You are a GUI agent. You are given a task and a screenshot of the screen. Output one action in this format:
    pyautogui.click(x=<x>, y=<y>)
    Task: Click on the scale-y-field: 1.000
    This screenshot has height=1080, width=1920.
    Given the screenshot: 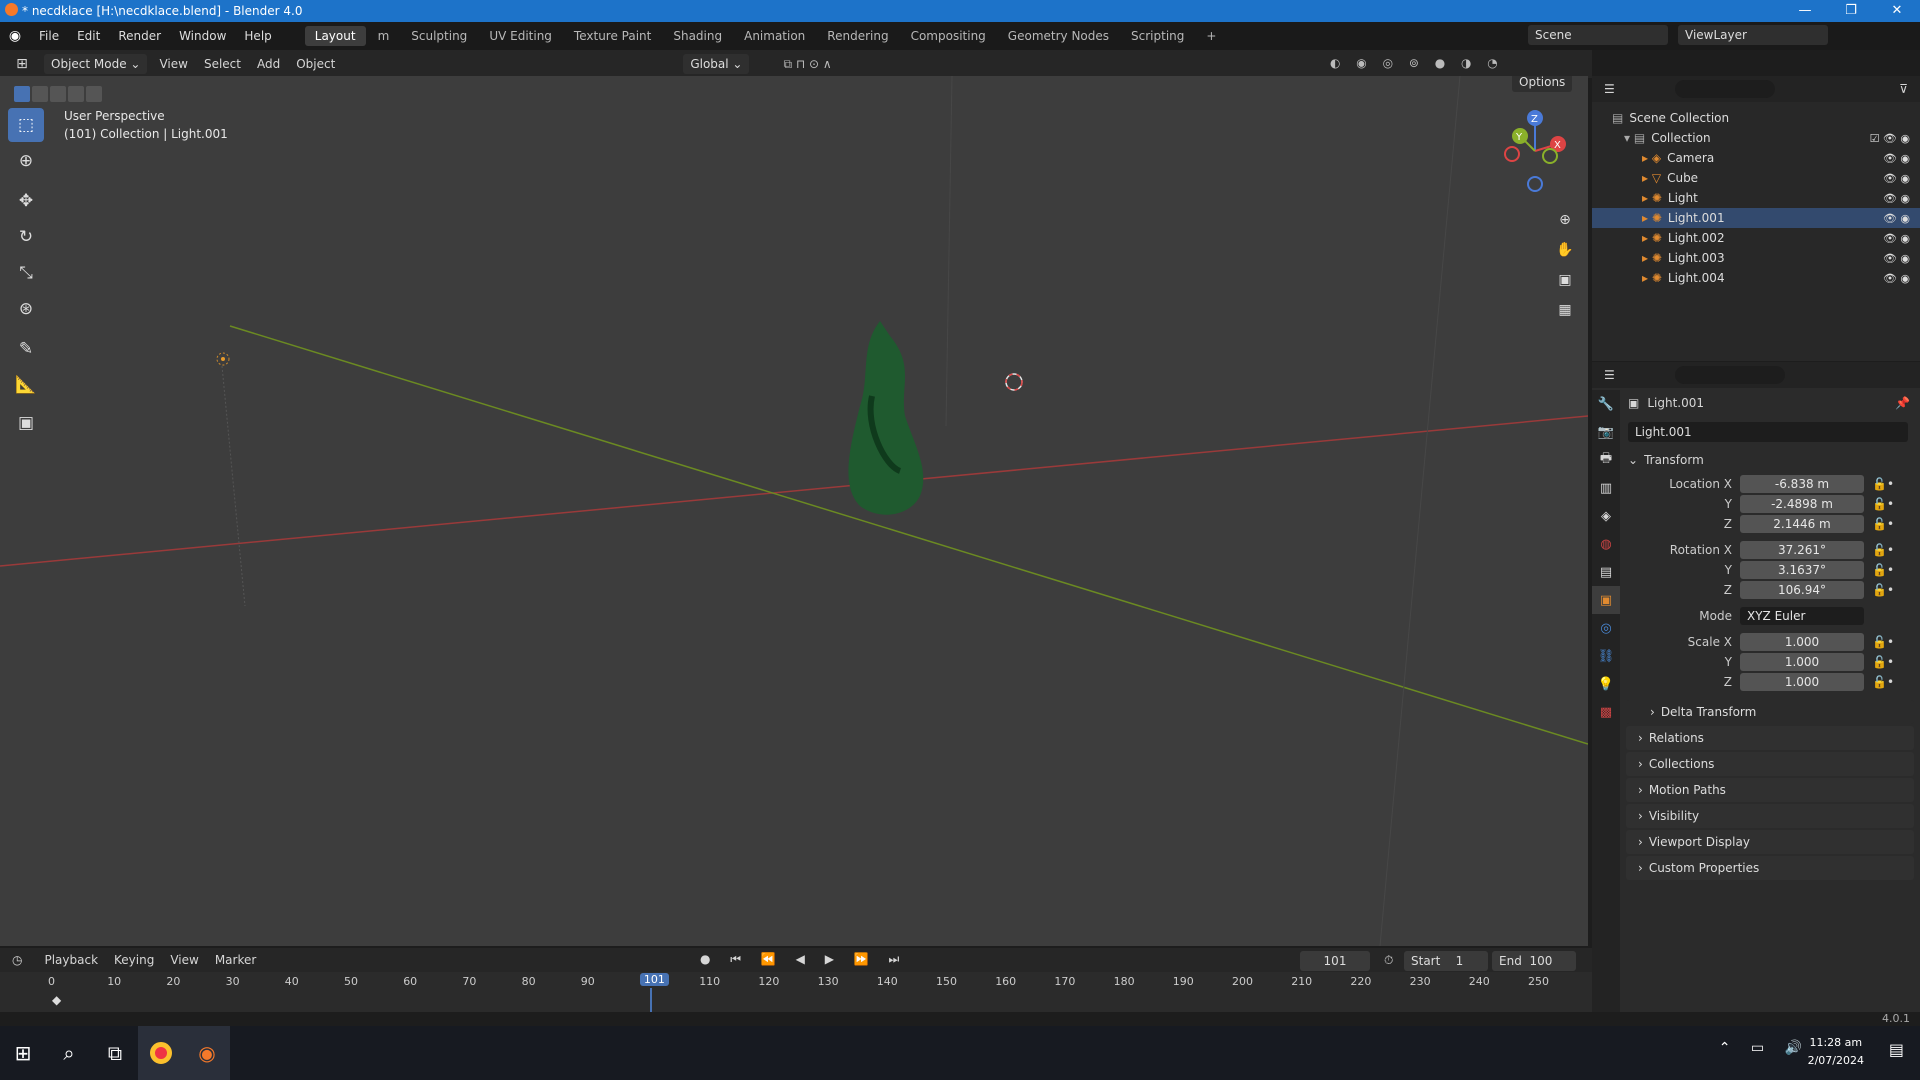 What is the action you would take?
    pyautogui.click(x=1802, y=662)
    